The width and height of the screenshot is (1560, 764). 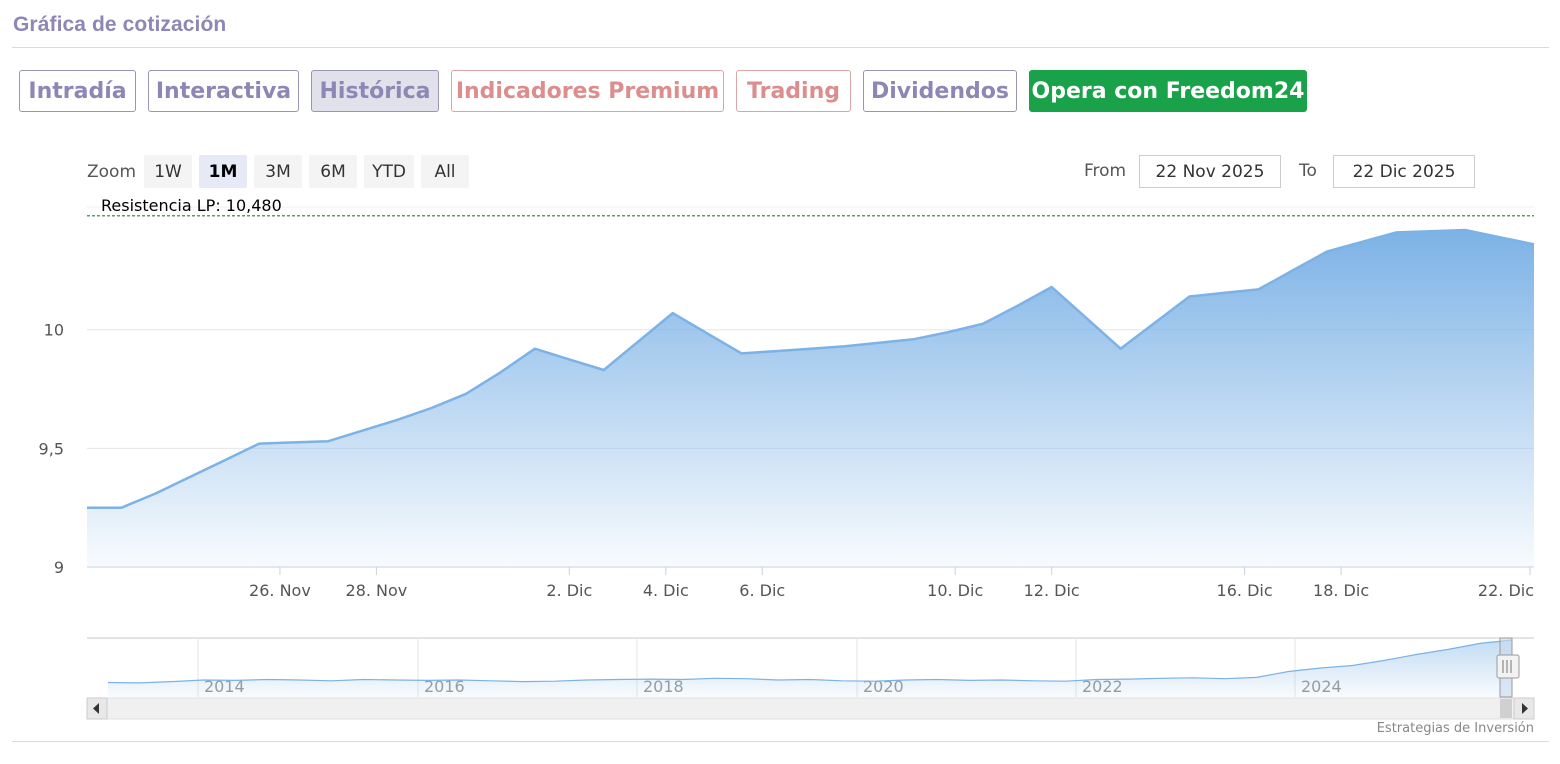 I want to click on navigator-scrollbar, so click(x=810, y=708).